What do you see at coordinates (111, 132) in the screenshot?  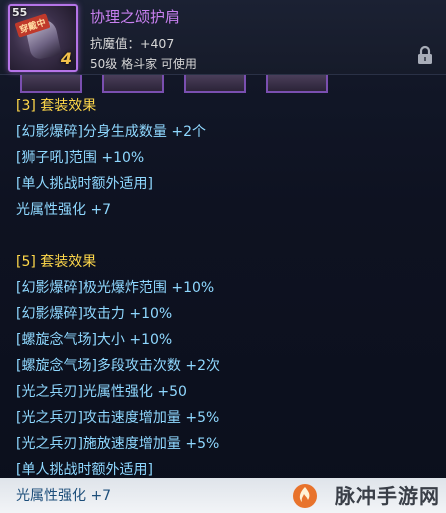 I see `set3-effect-line: [幻影爆碎]分身生成数量 +2个` at bounding box center [111, 132].